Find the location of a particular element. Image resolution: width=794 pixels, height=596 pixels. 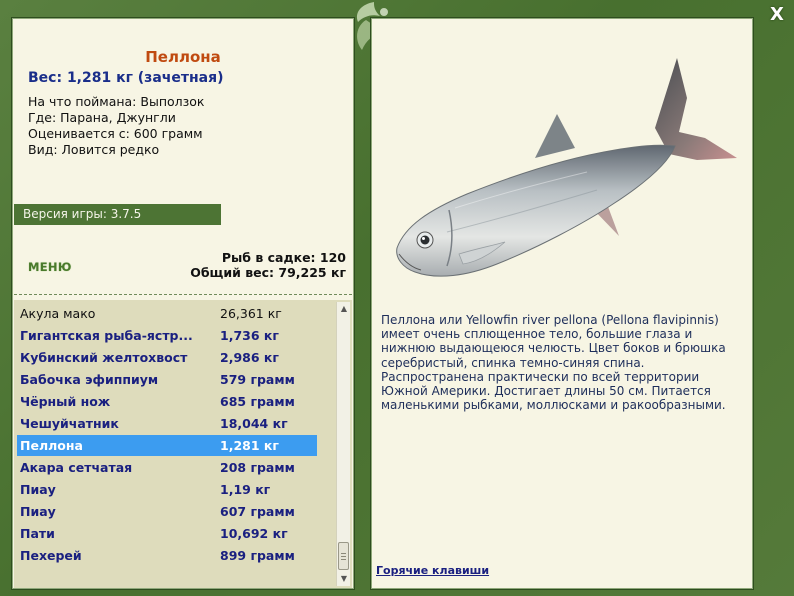

list-item: Пиау 1,19 кг is located at coordinates (167, 489).